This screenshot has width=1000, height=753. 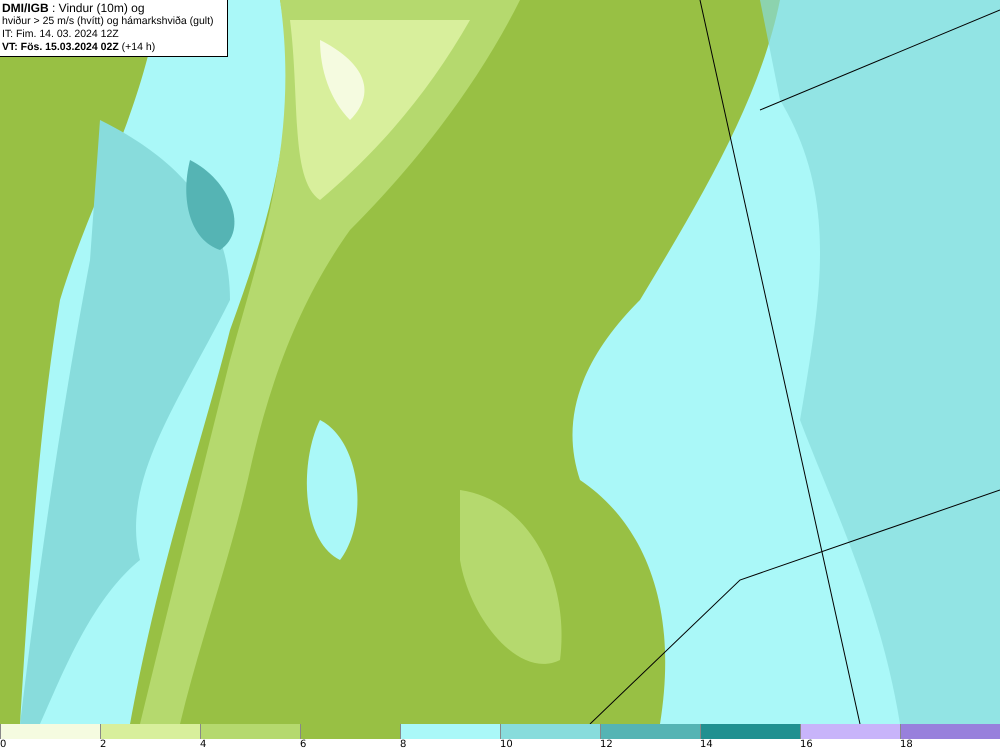 What do you see at coordinates (404, 745) in the screenshot?
I see `legend-label: 8` at bounding box center [404, 745].